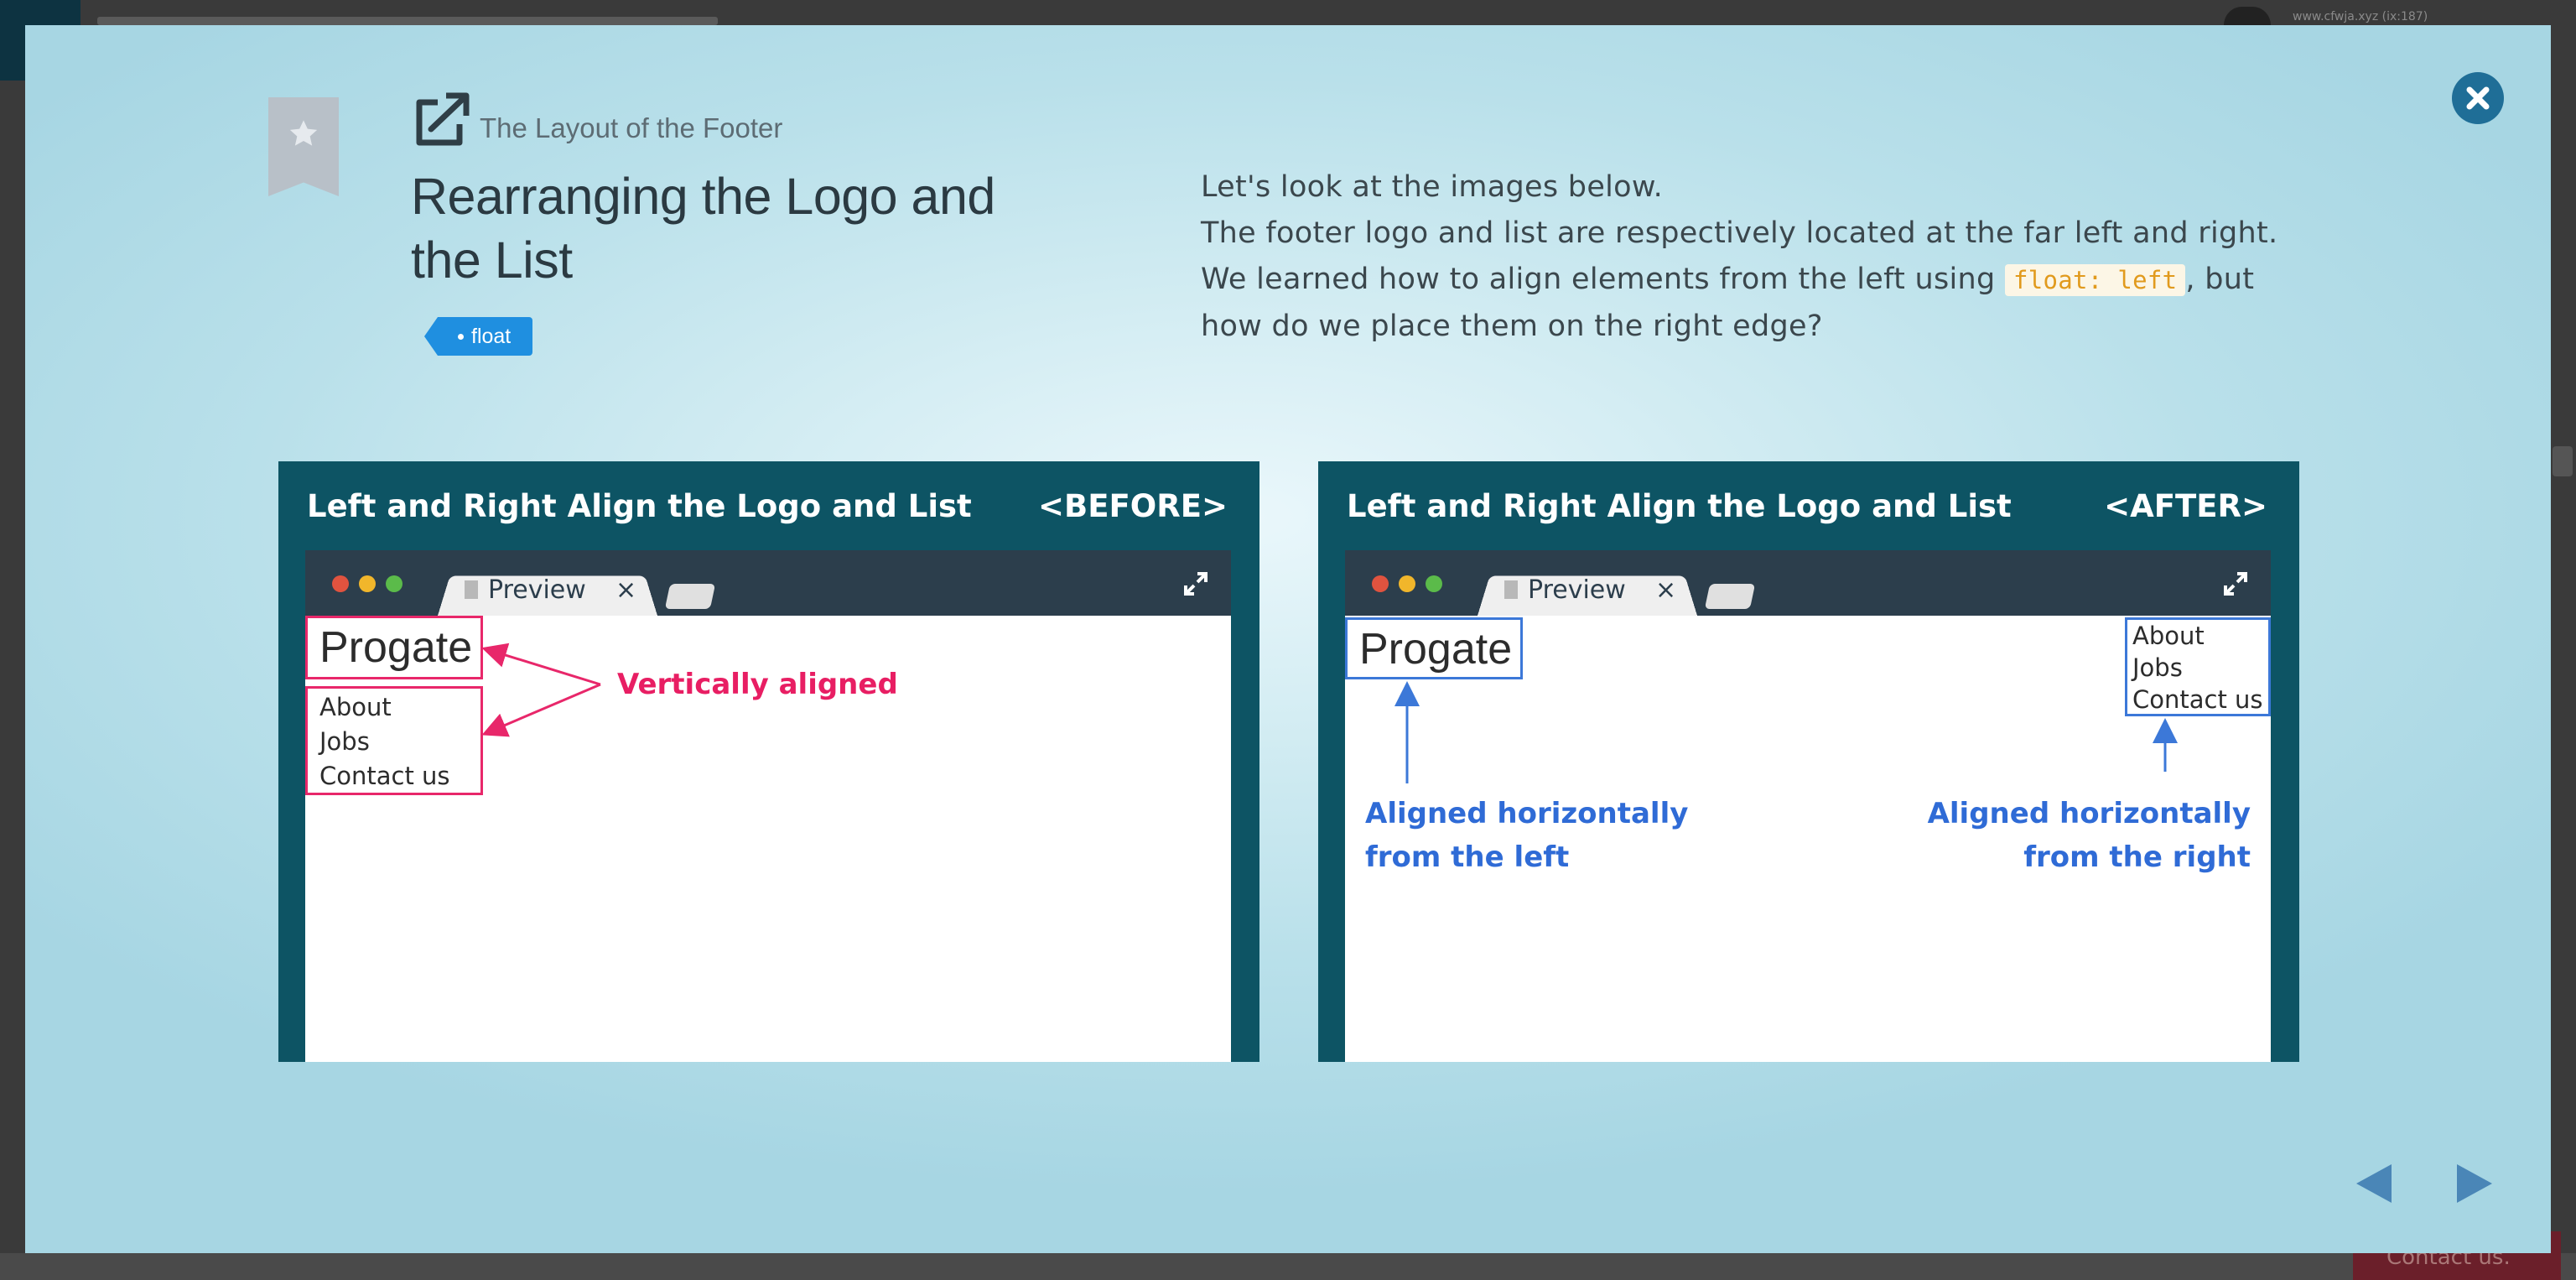 This screenshot has width=2576, height=1280. What do you see at coordinates (2220, 279) in the screenshot?
I see `desc-line-3-post: , but` at bounding box center [2220, 279].